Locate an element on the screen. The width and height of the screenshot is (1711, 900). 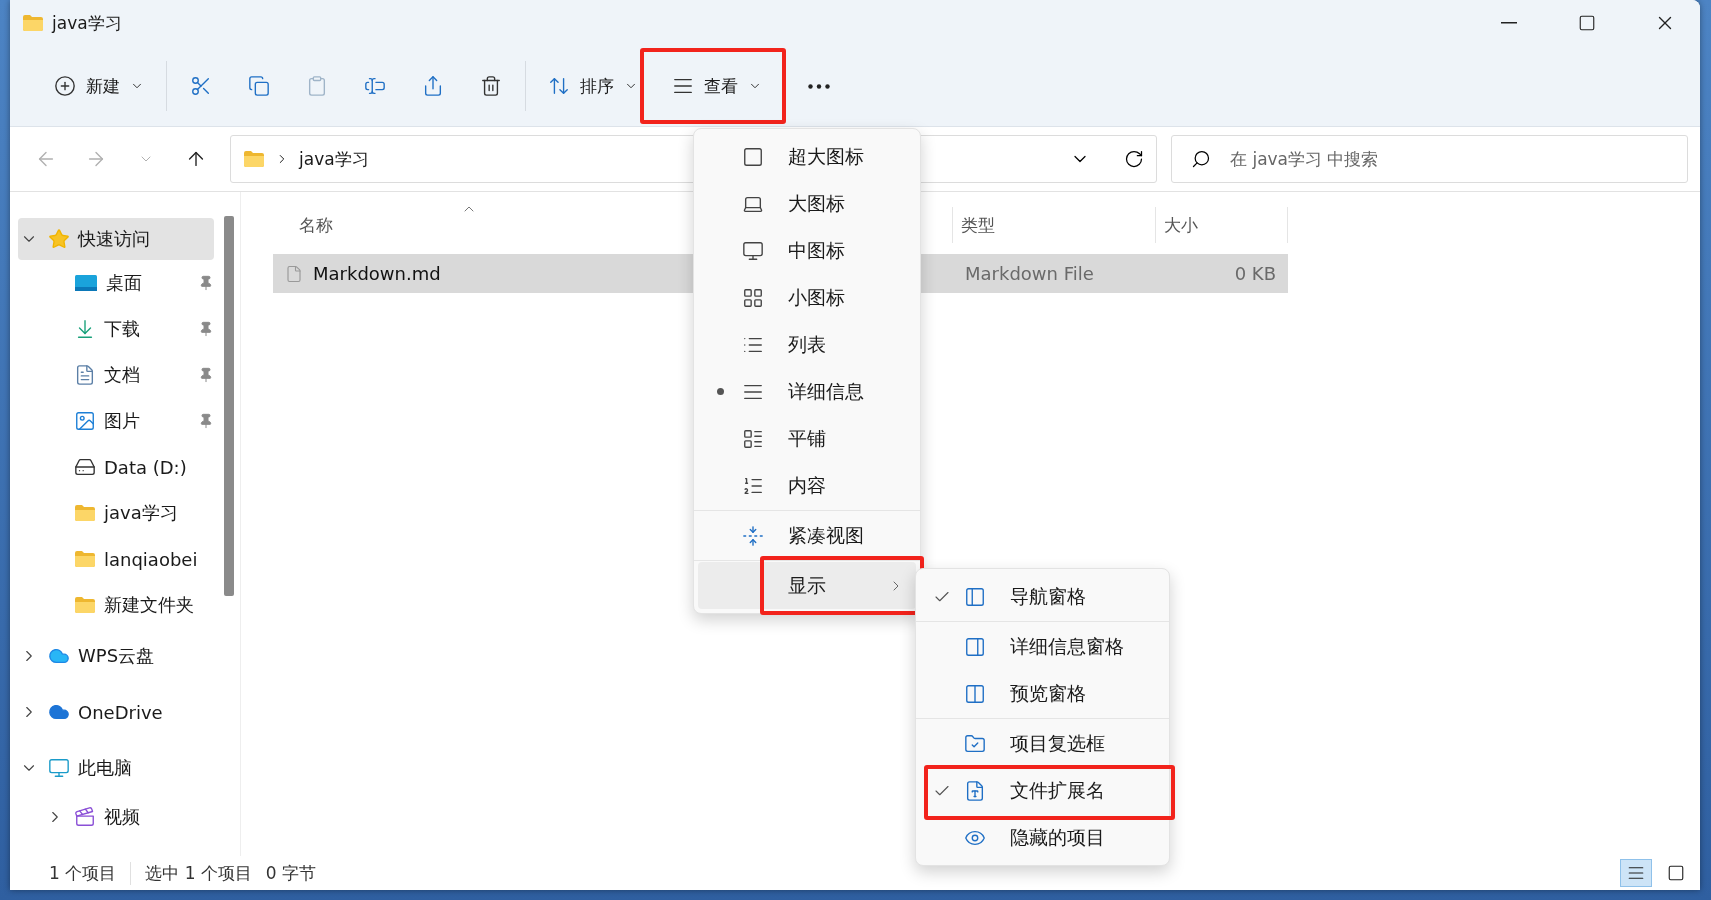
nav-label: 图片 is located at coordinates (122, 421).